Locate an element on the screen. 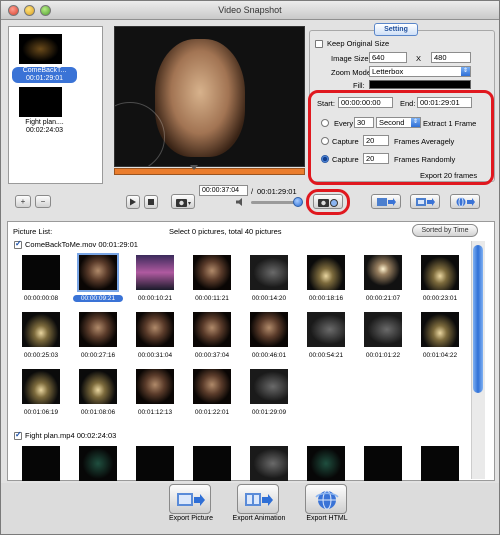  end-label: End: is located at coordinates (408, 103).